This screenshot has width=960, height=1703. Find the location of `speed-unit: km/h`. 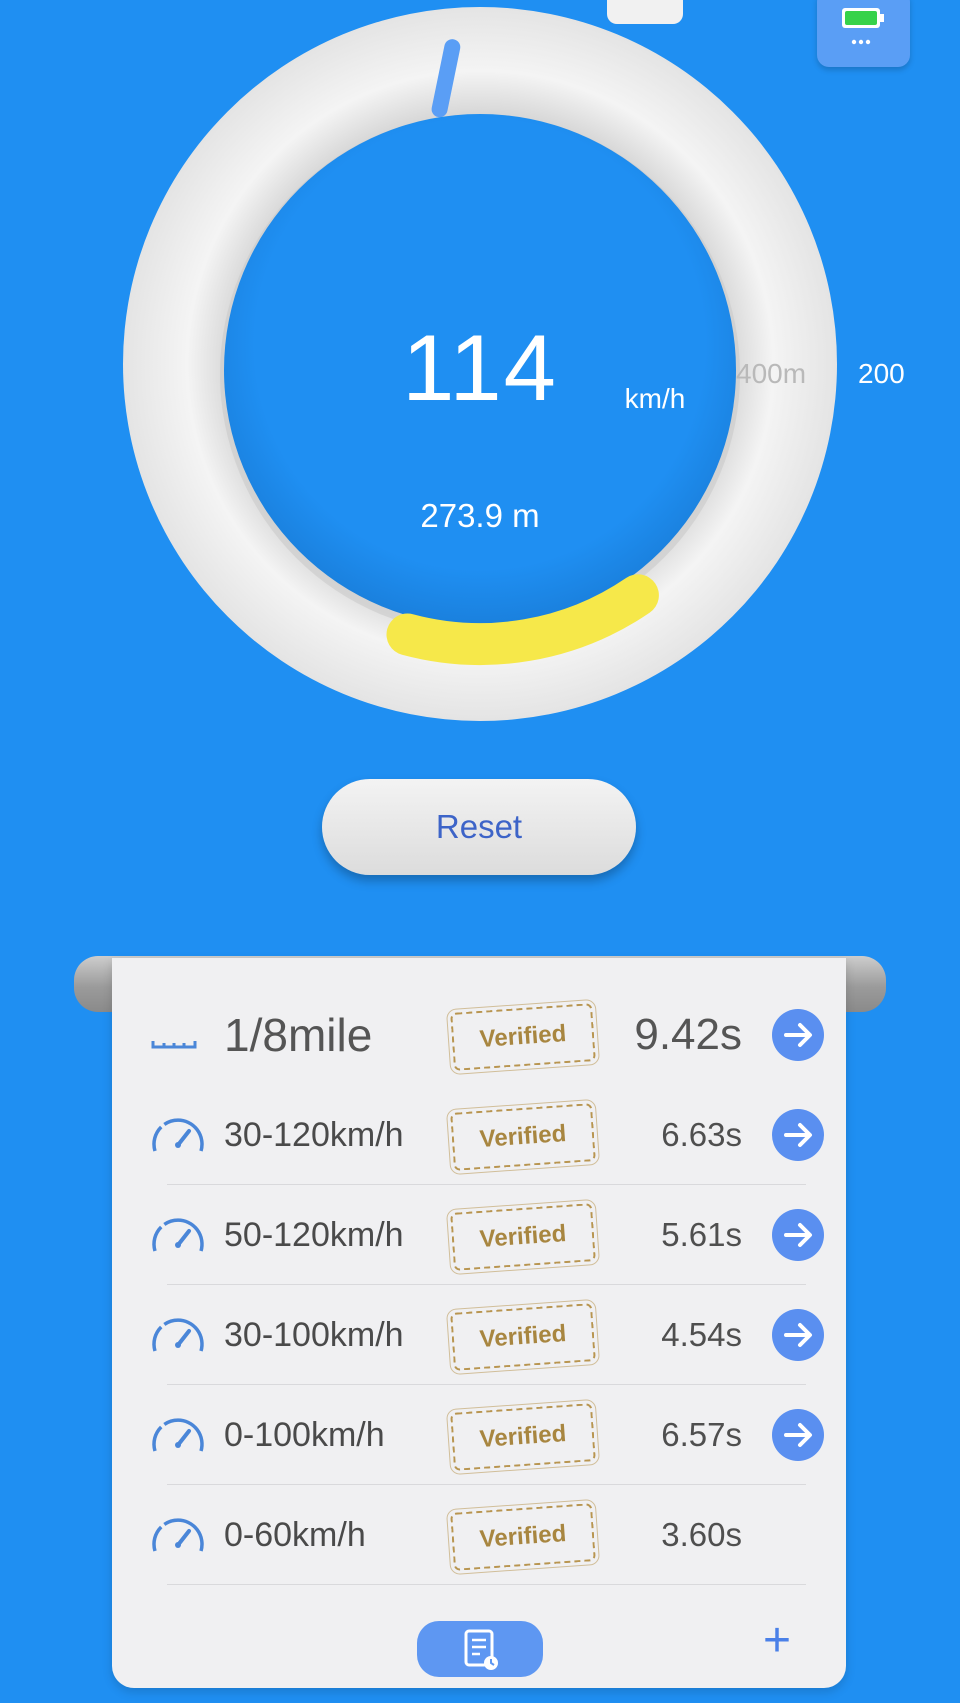

speed-unit: km/h is located at coordinates (655, 398).